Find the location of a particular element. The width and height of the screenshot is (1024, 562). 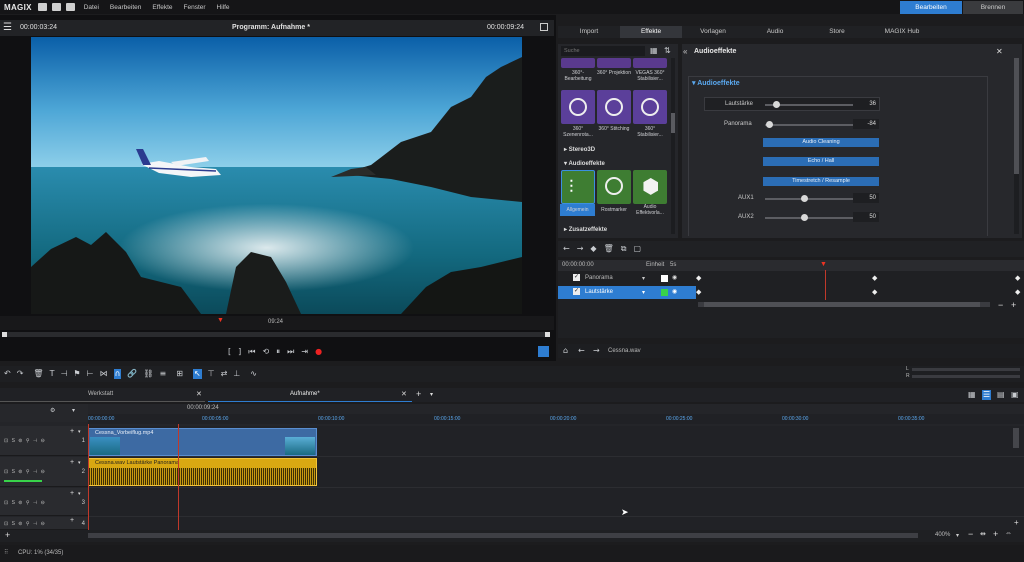

menu-bearbeiten: Bearbeiten is located at coordinates (125, 7).